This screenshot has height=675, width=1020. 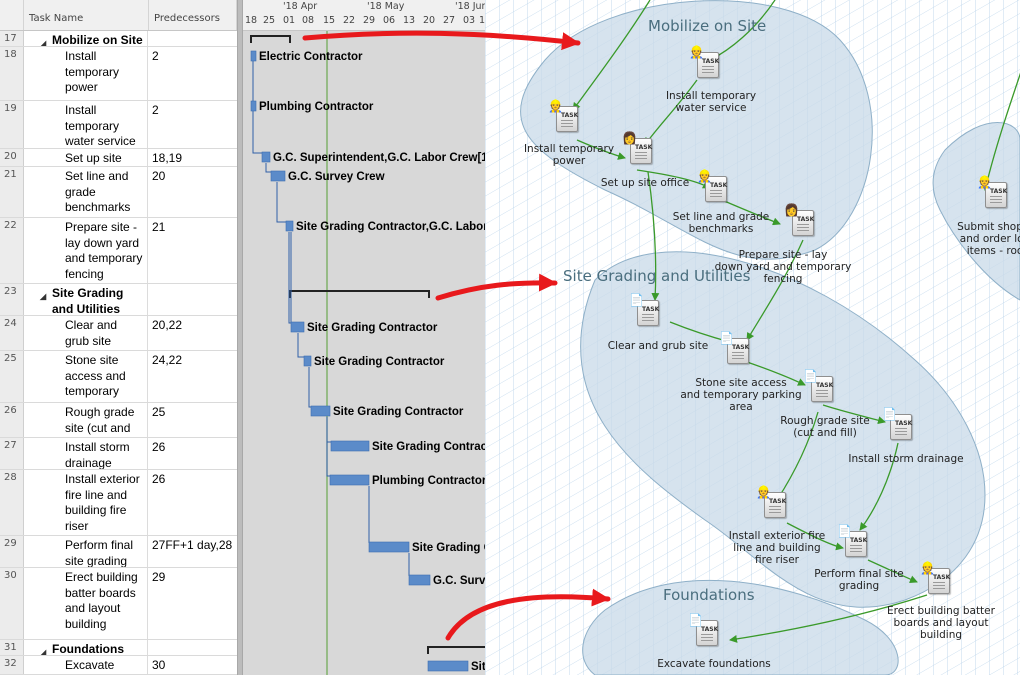 I want to click on row-number: 28, so click(x=12, y=502).